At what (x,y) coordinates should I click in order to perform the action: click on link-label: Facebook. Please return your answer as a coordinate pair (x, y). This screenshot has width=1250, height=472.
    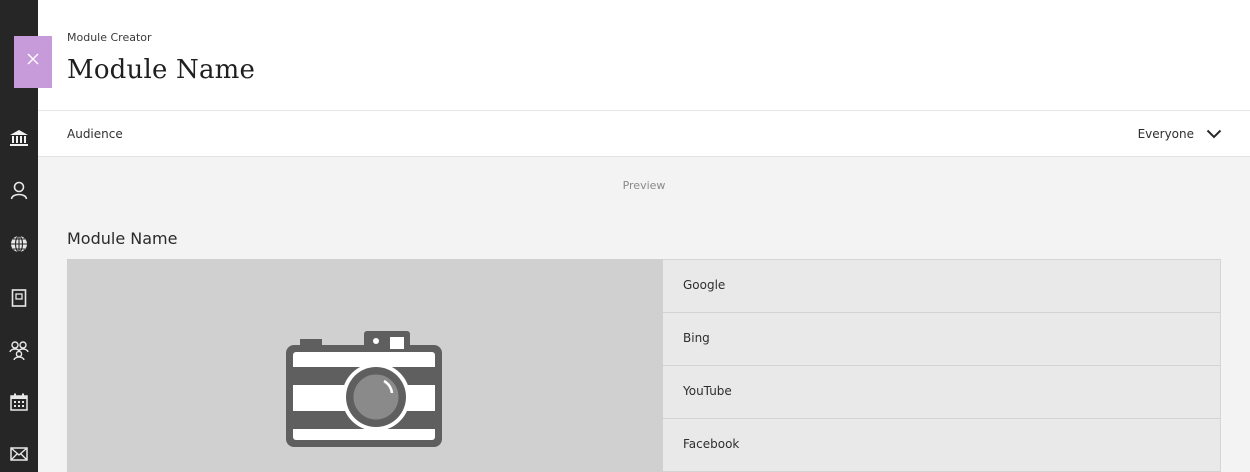
    Looking at the image, I should click on (711, 444).